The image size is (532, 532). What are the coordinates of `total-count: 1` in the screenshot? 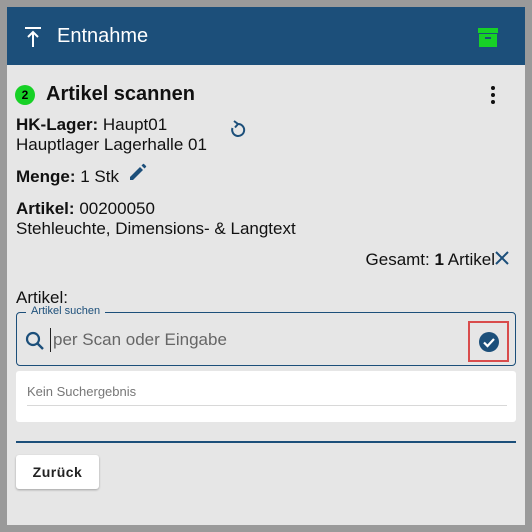 It's located at (439, 259).